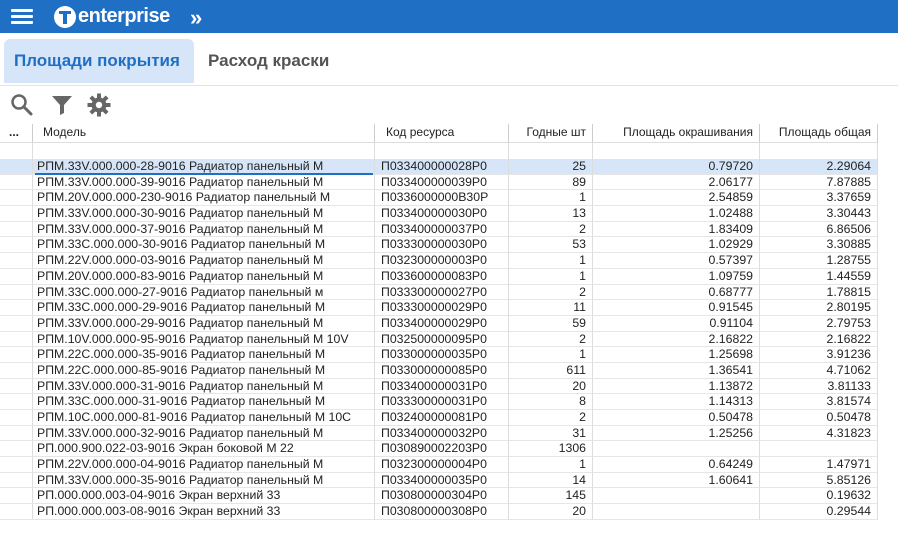  Describe the element at coordinates (819, 292) in the screenshot. I see `cell-total-area: 1.78815` at that location.